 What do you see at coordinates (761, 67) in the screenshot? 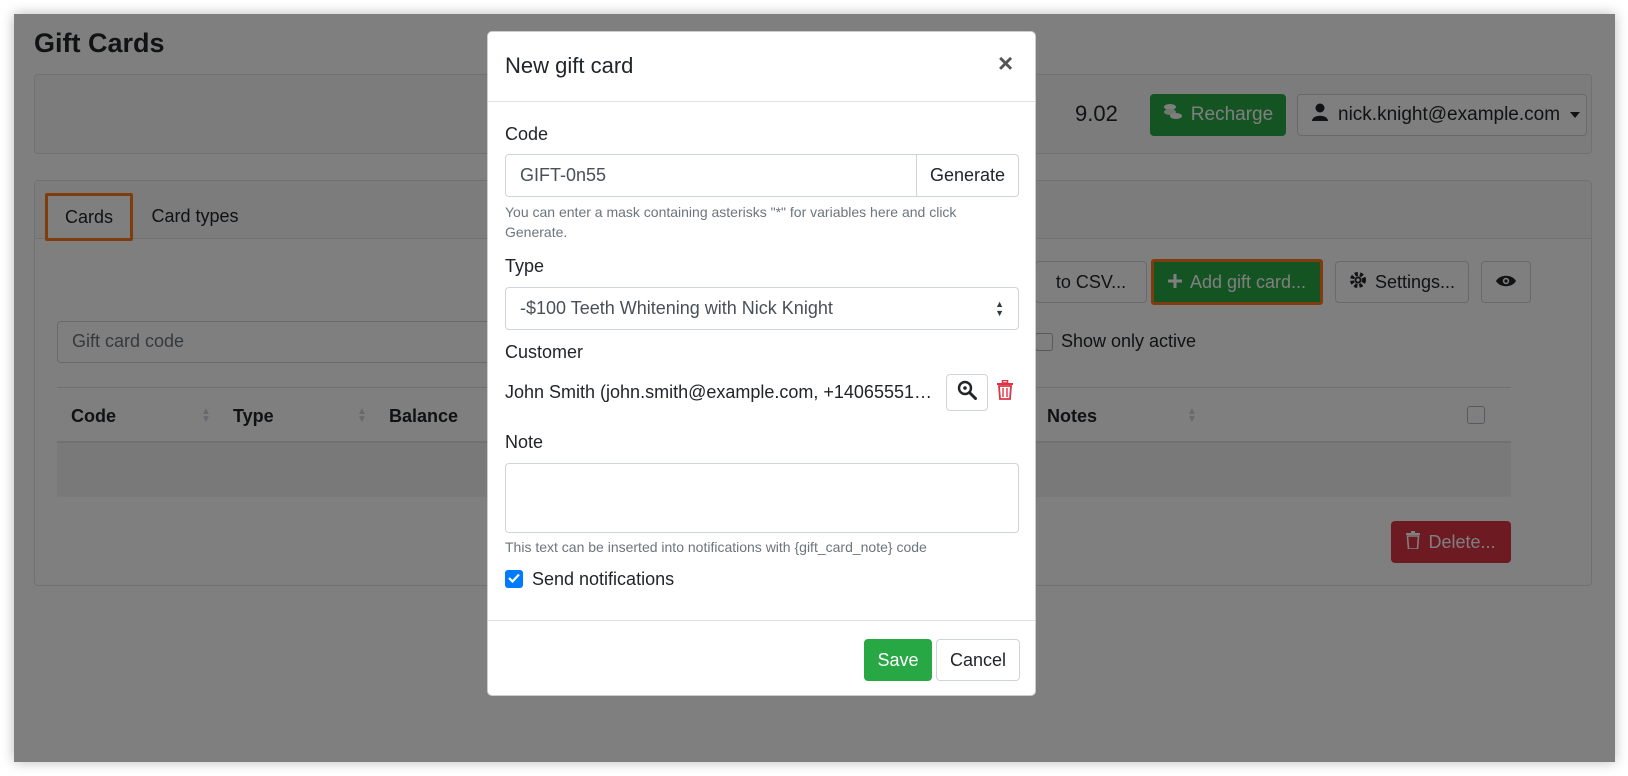
I see `modal-header: New gift card ×` at bounding box center [761, 67].